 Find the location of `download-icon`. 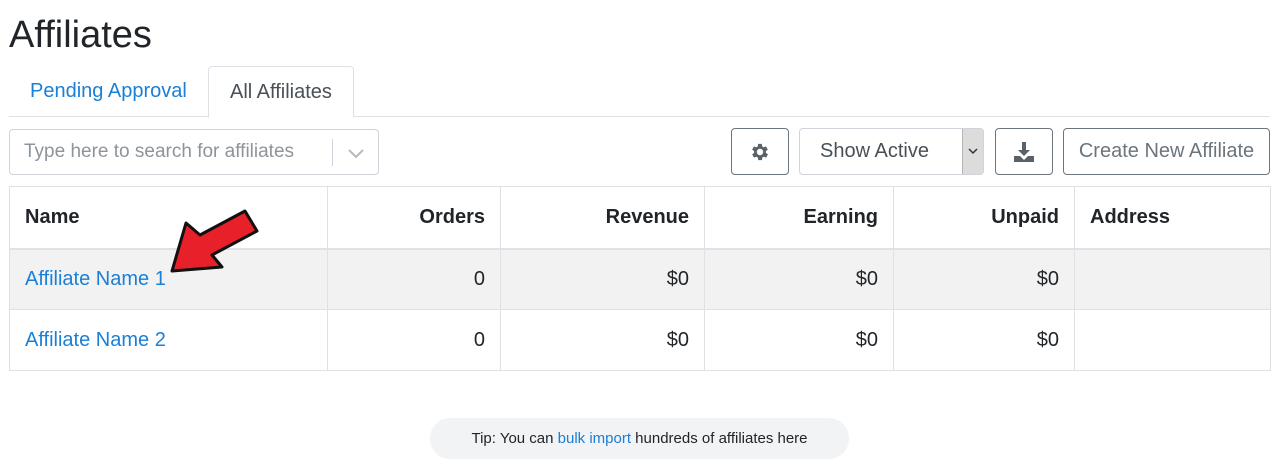

download-icon is located at coordinates (1024, 152).